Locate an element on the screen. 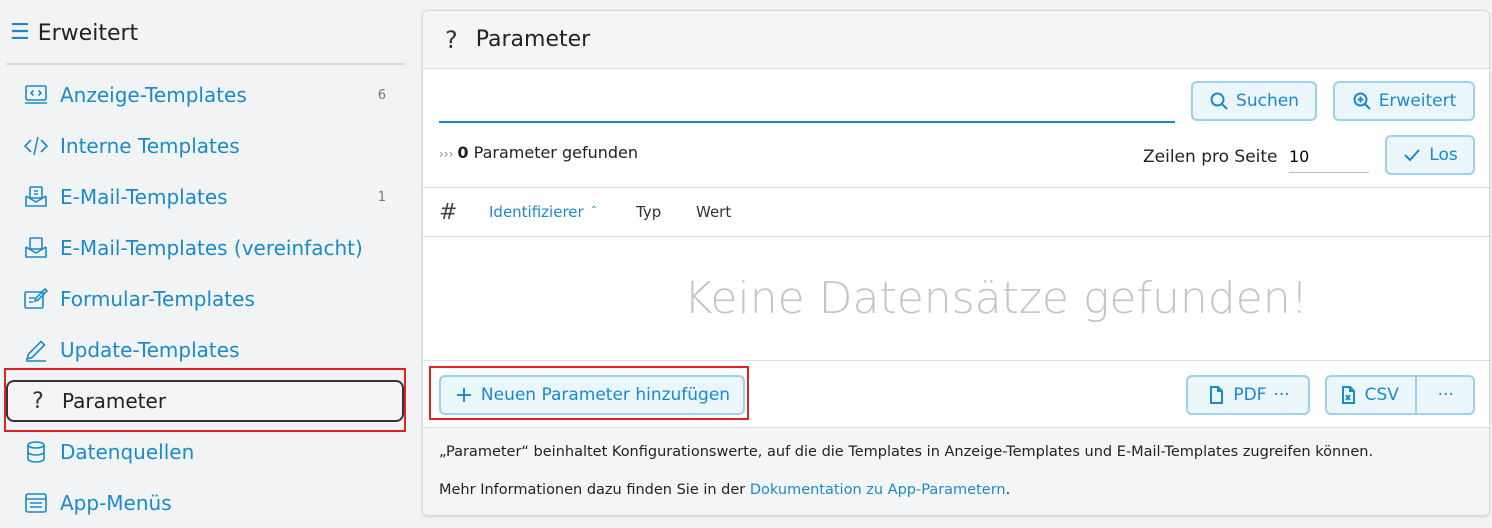  pencil-icon is located at coordinates (36, 350).